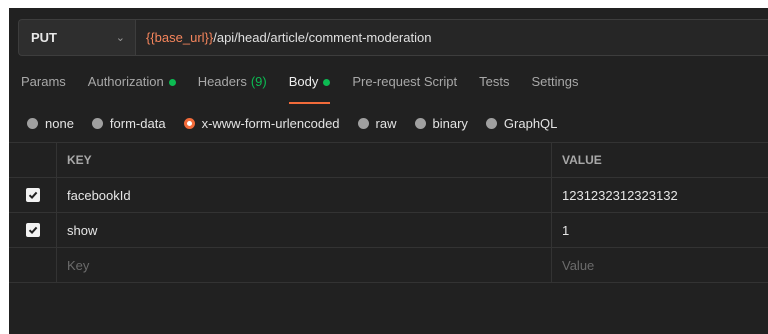 Image resolution: width=768 pixels, height=334 pixels. What do you see at coordinates (660, 230) in the screenshot?
I see `row-value: 1` at bounding box center [660, 230].